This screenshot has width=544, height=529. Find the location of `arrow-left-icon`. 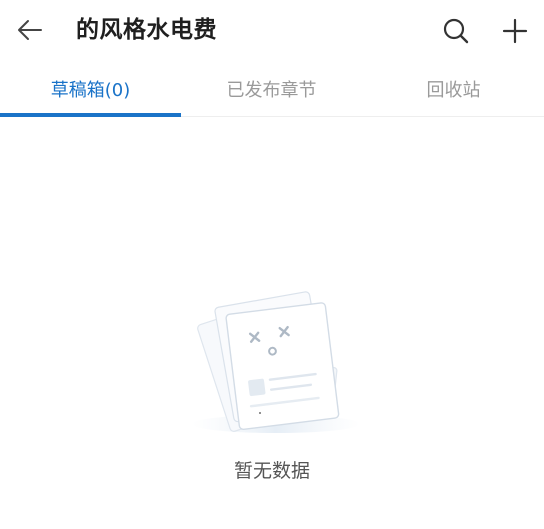

arrow-left-icon is located at coordinates (30, 30).